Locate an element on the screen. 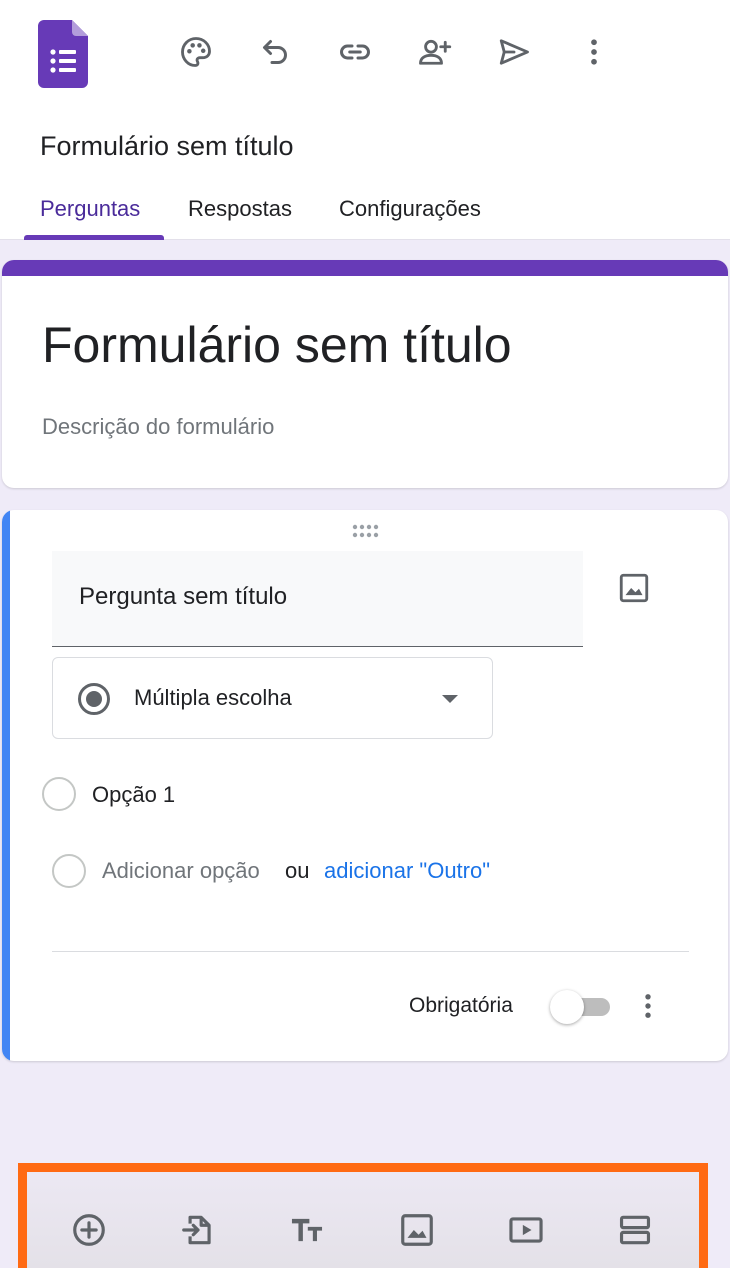 This screenshot has height=1268, width=730. undo-icon is located at coordinates (275, 52).